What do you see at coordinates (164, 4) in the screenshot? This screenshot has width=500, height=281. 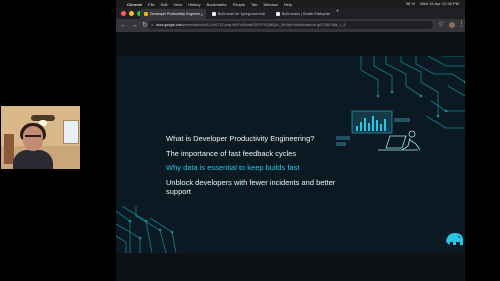 I see `menu-edit: Edit` at bounding box center [164, 4].